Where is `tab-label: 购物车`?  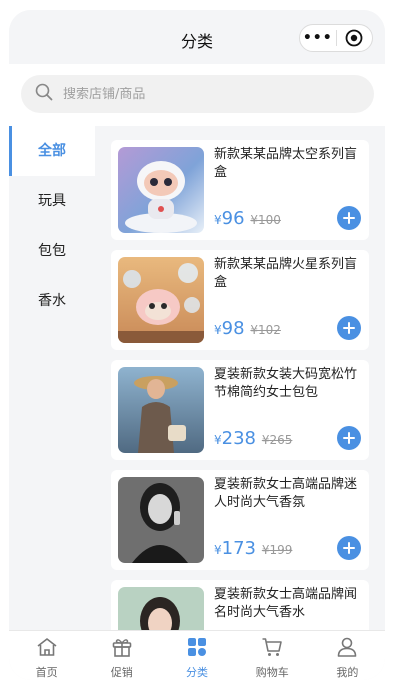 tab-label: 购物车 is located at coordinates (272, 672).